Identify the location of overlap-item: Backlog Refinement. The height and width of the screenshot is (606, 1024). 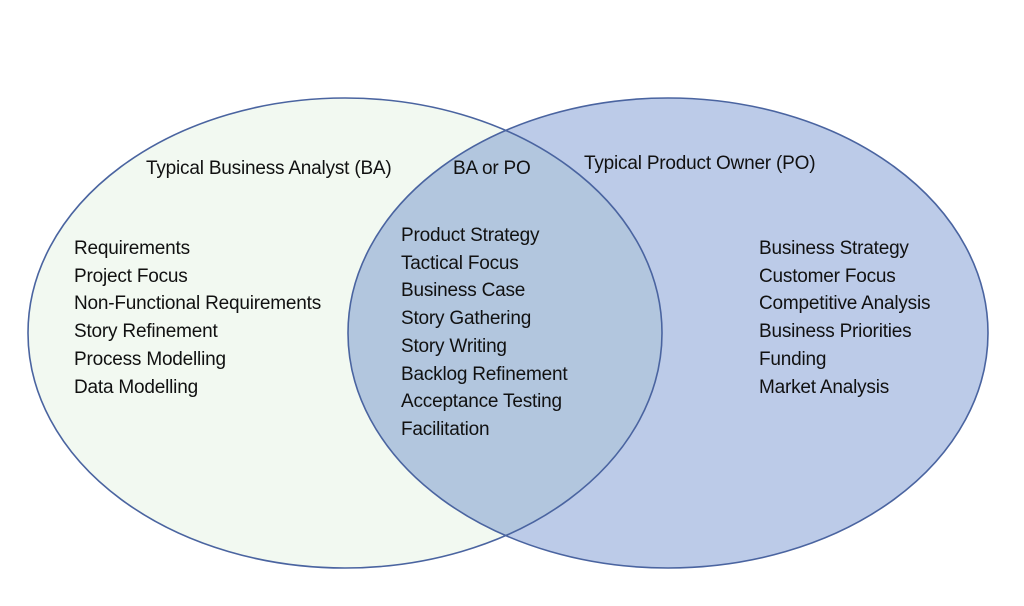
(484, 374).